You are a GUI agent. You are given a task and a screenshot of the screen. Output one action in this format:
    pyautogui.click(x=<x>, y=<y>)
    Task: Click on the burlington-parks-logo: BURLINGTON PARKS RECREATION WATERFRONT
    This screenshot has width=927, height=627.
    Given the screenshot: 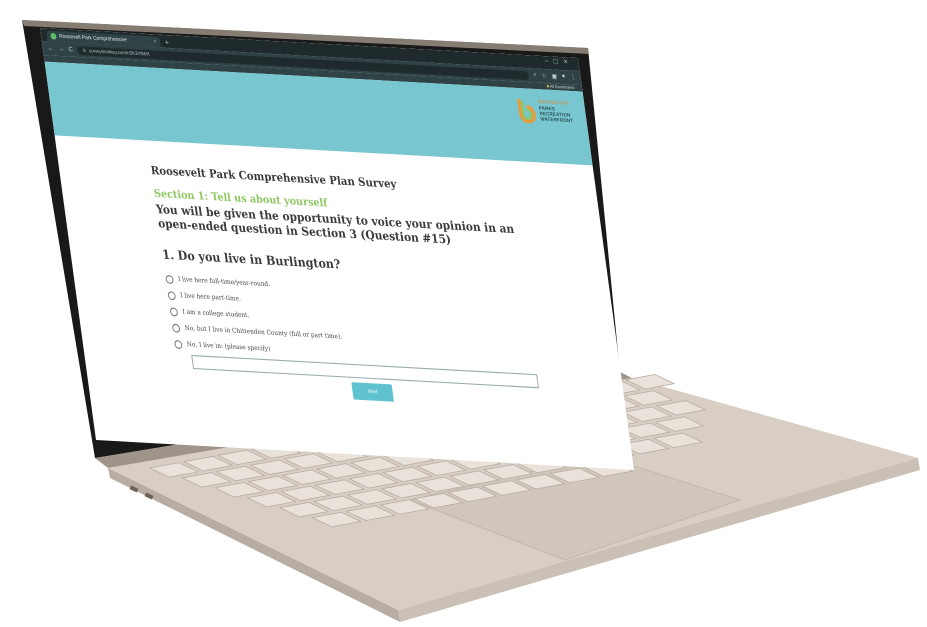 What is the action you would take?
    pyautogui.click(x=543, y=110)
    